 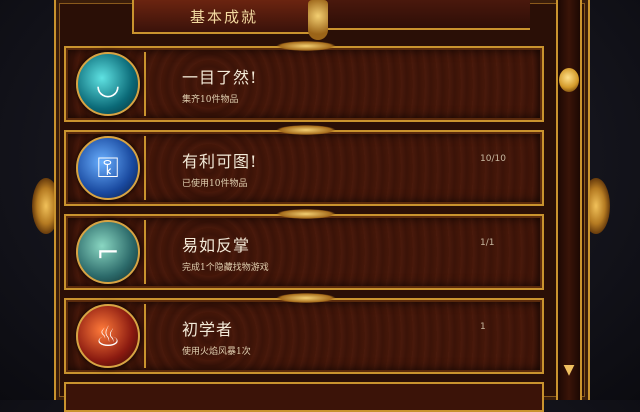 What do you see at coordinates (215, 184) in the screenshot?
I see `achievement-desc: 已使用10件物品` at bounding box center [215, 184].